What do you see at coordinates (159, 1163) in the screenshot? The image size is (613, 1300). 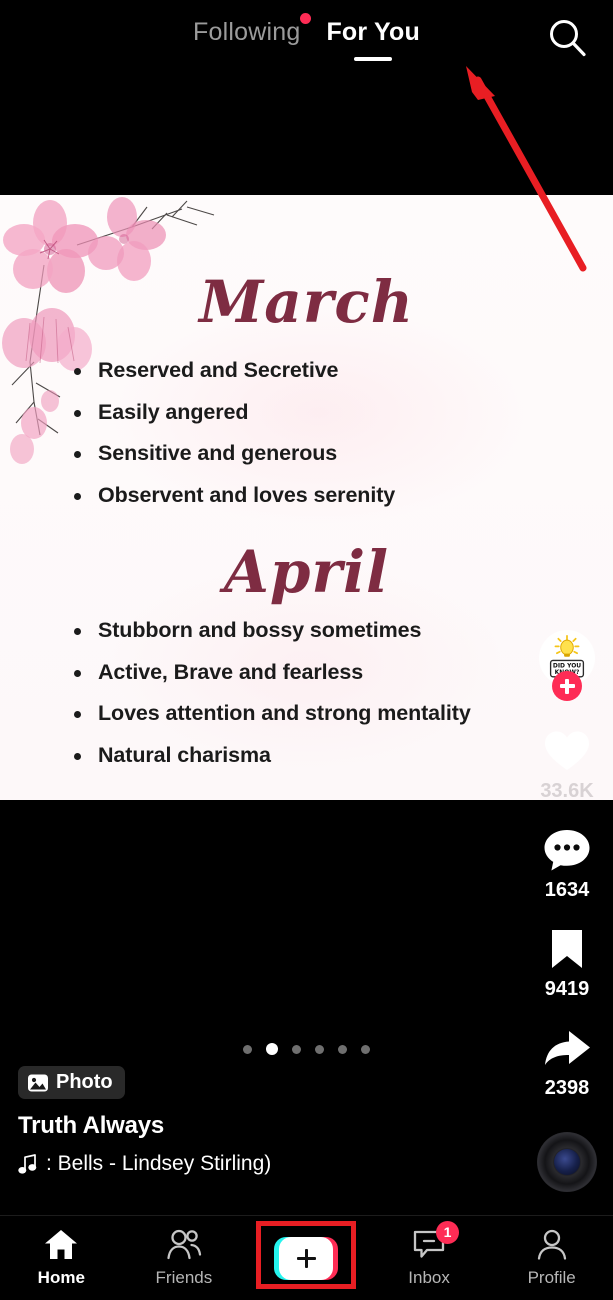 I see `music-title: : Bells - Lindsey Stirling)` at bounding box center [159, 1163].